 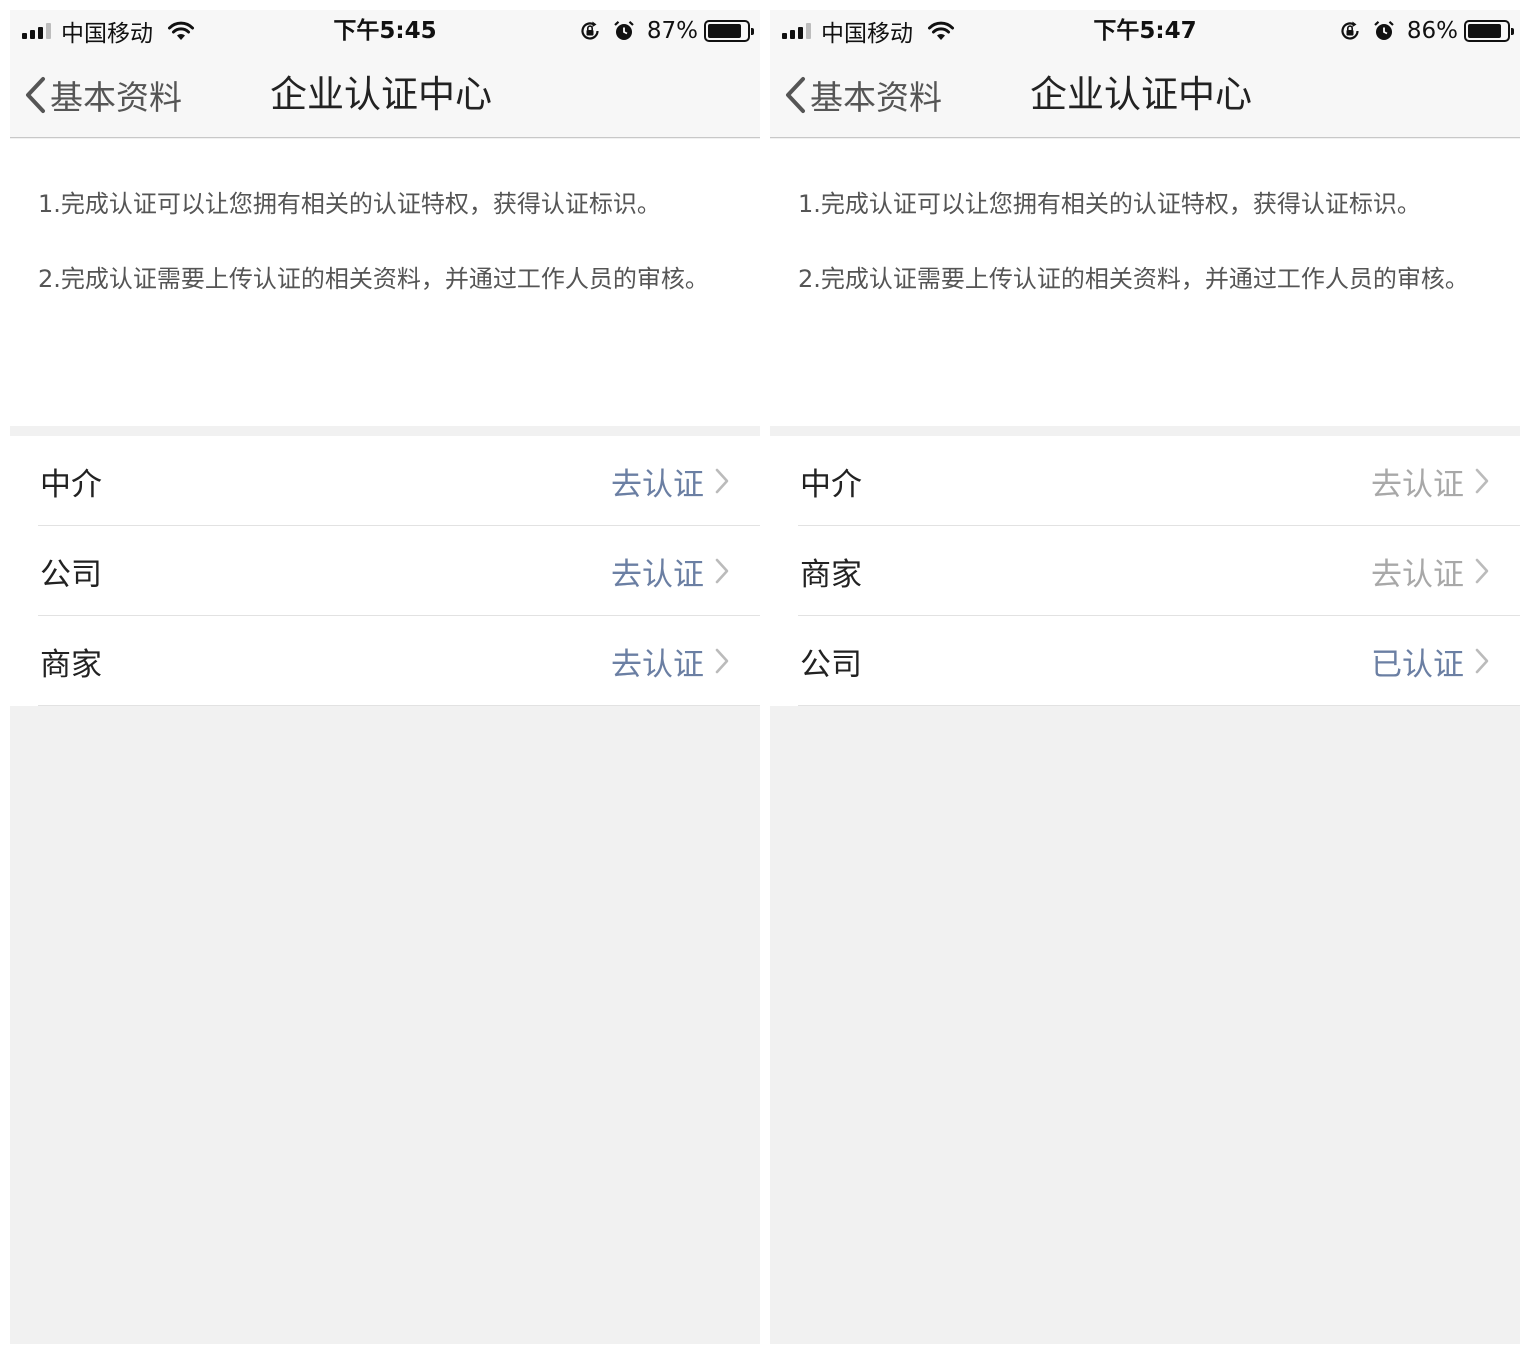 I want to click on list-item-company: 公司 去认证, so click(x=385, y=571).